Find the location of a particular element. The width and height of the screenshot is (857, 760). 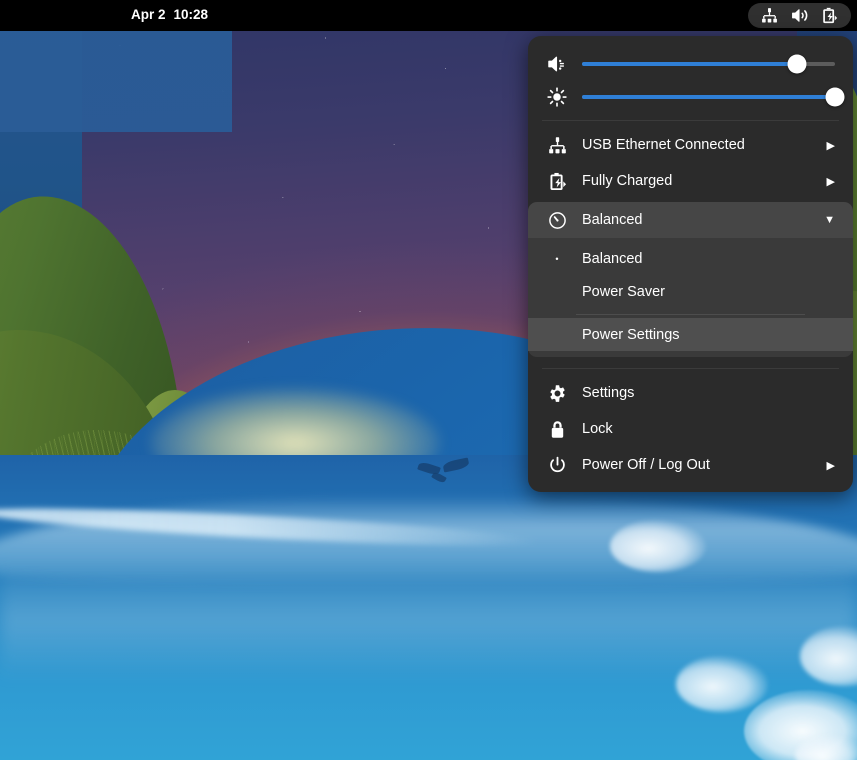

brightness-slider-row is located at coordinates (690, 96).